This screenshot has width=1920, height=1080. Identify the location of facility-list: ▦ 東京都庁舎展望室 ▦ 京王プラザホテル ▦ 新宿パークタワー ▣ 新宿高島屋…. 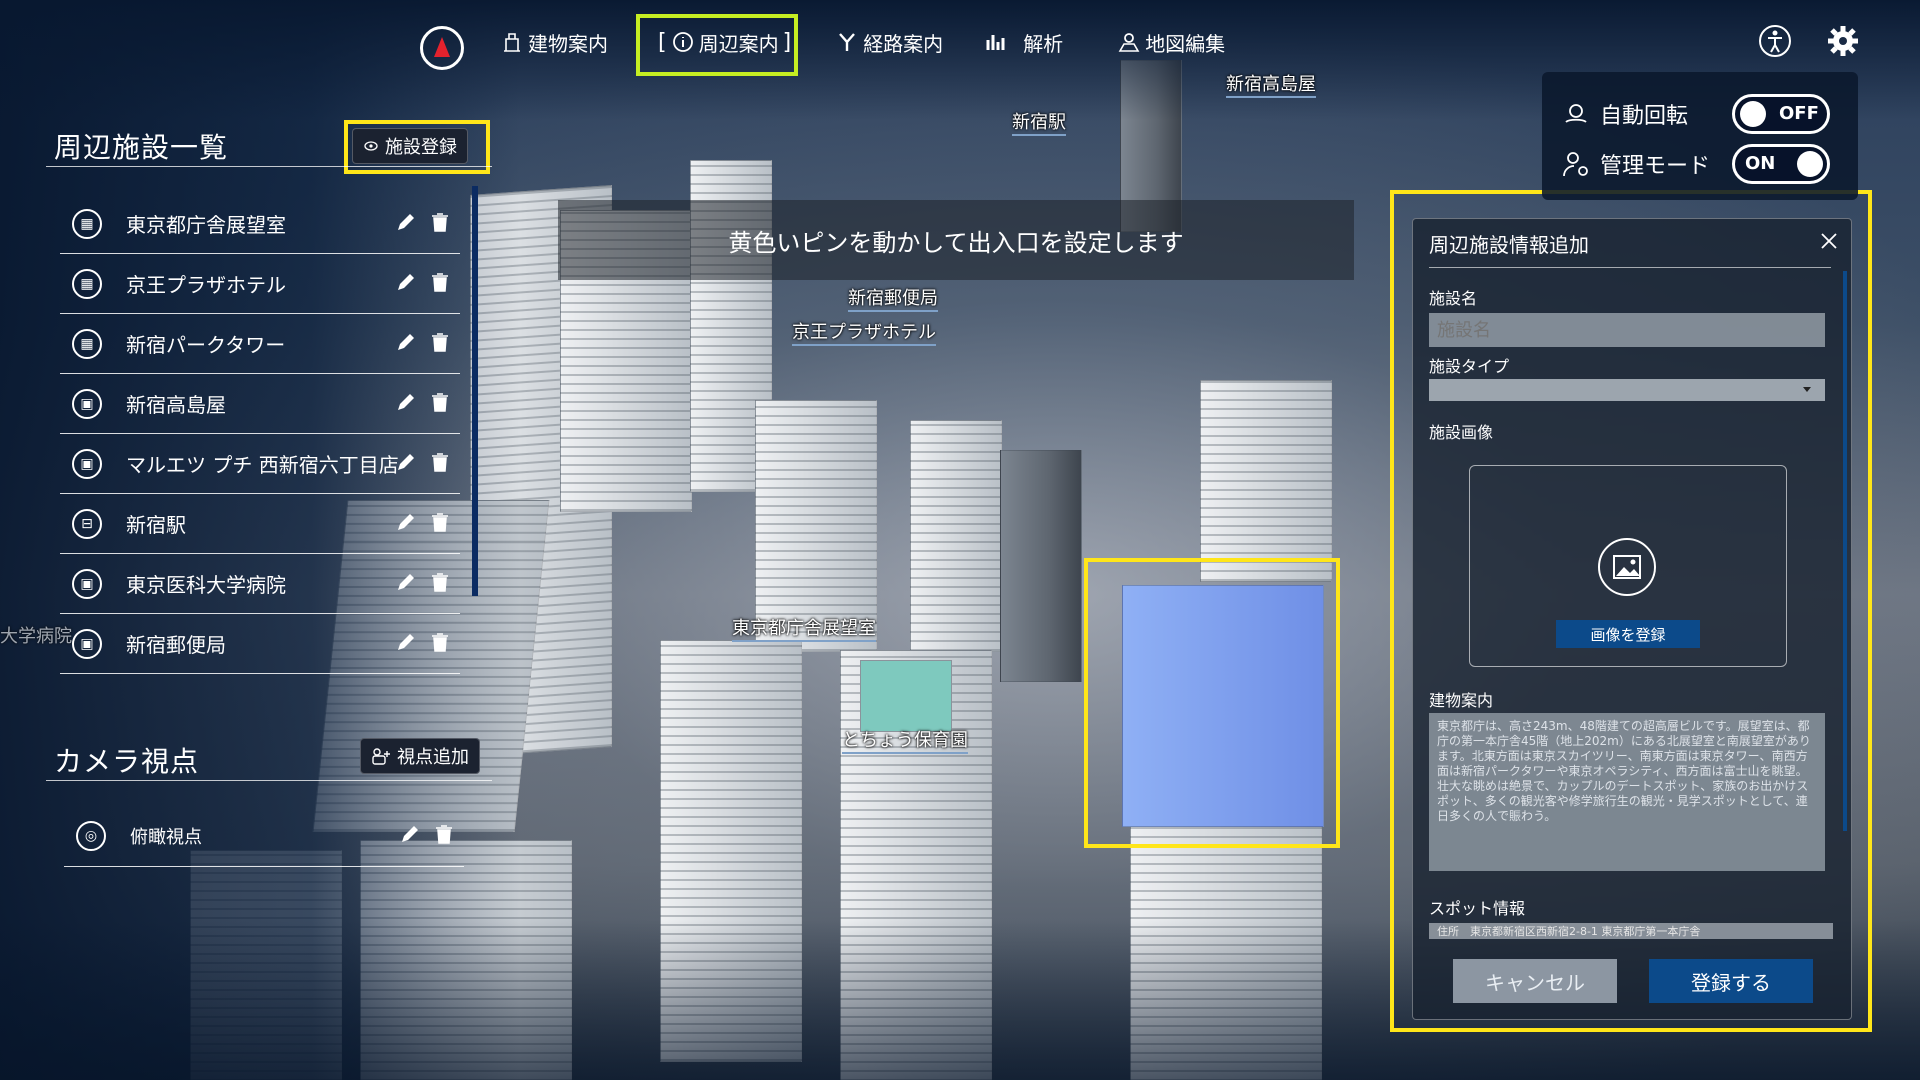
(260, 434).